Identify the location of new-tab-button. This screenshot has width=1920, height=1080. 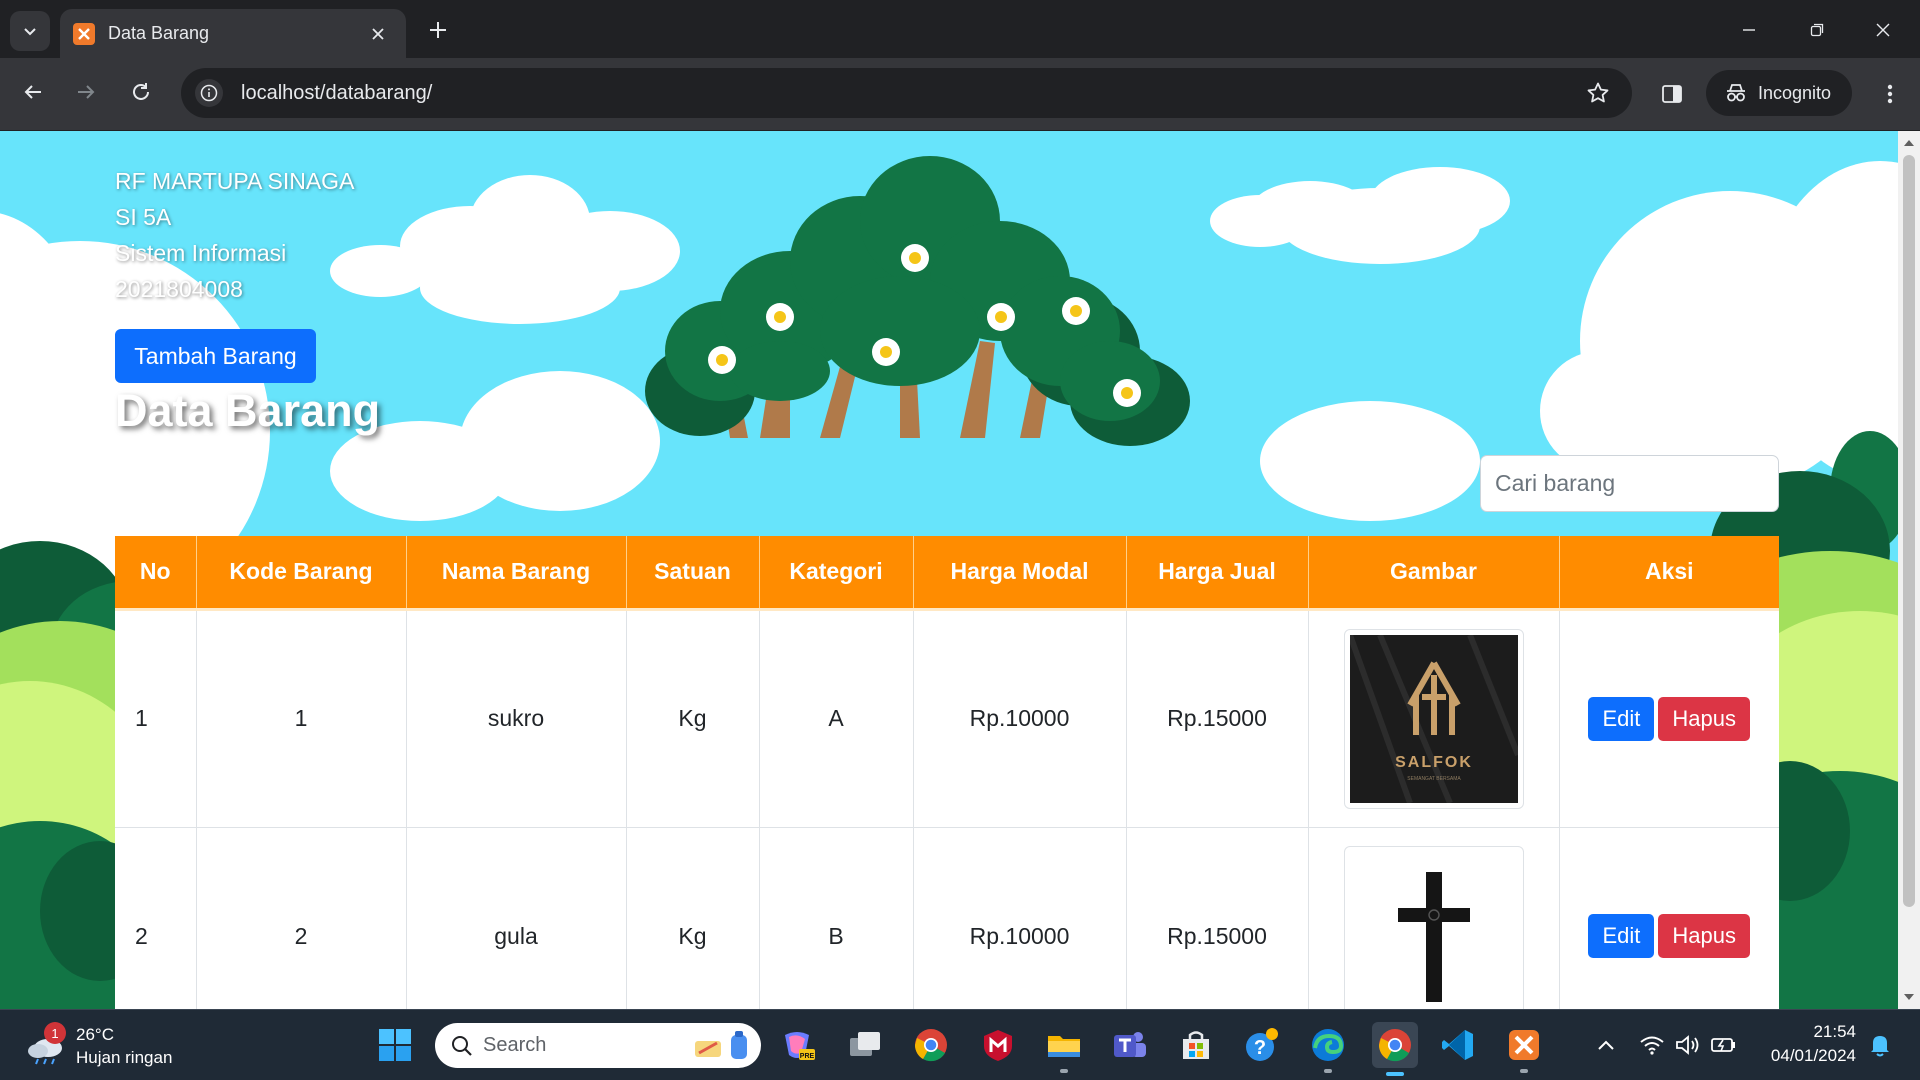
(438, 30).